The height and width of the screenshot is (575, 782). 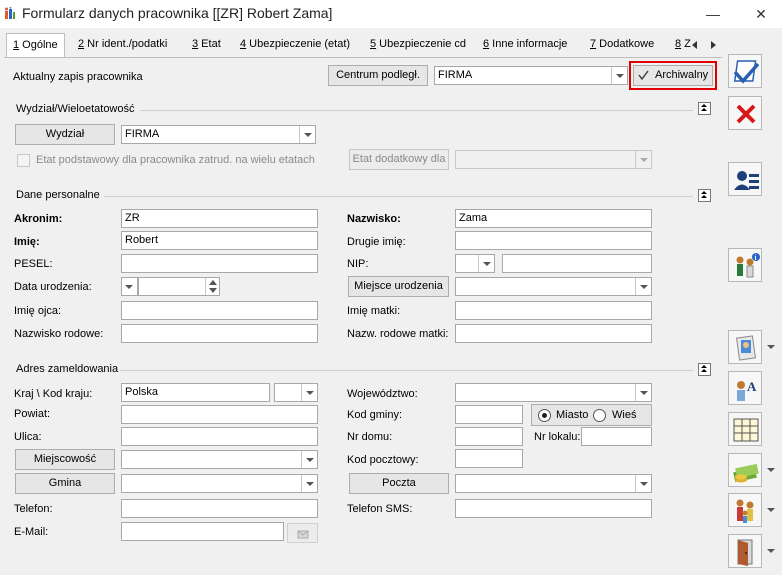 What do you see at coordinates (31, 532) in the screenshot?
I see `email-label: E-Mail:` at bounding box center [31, 532].